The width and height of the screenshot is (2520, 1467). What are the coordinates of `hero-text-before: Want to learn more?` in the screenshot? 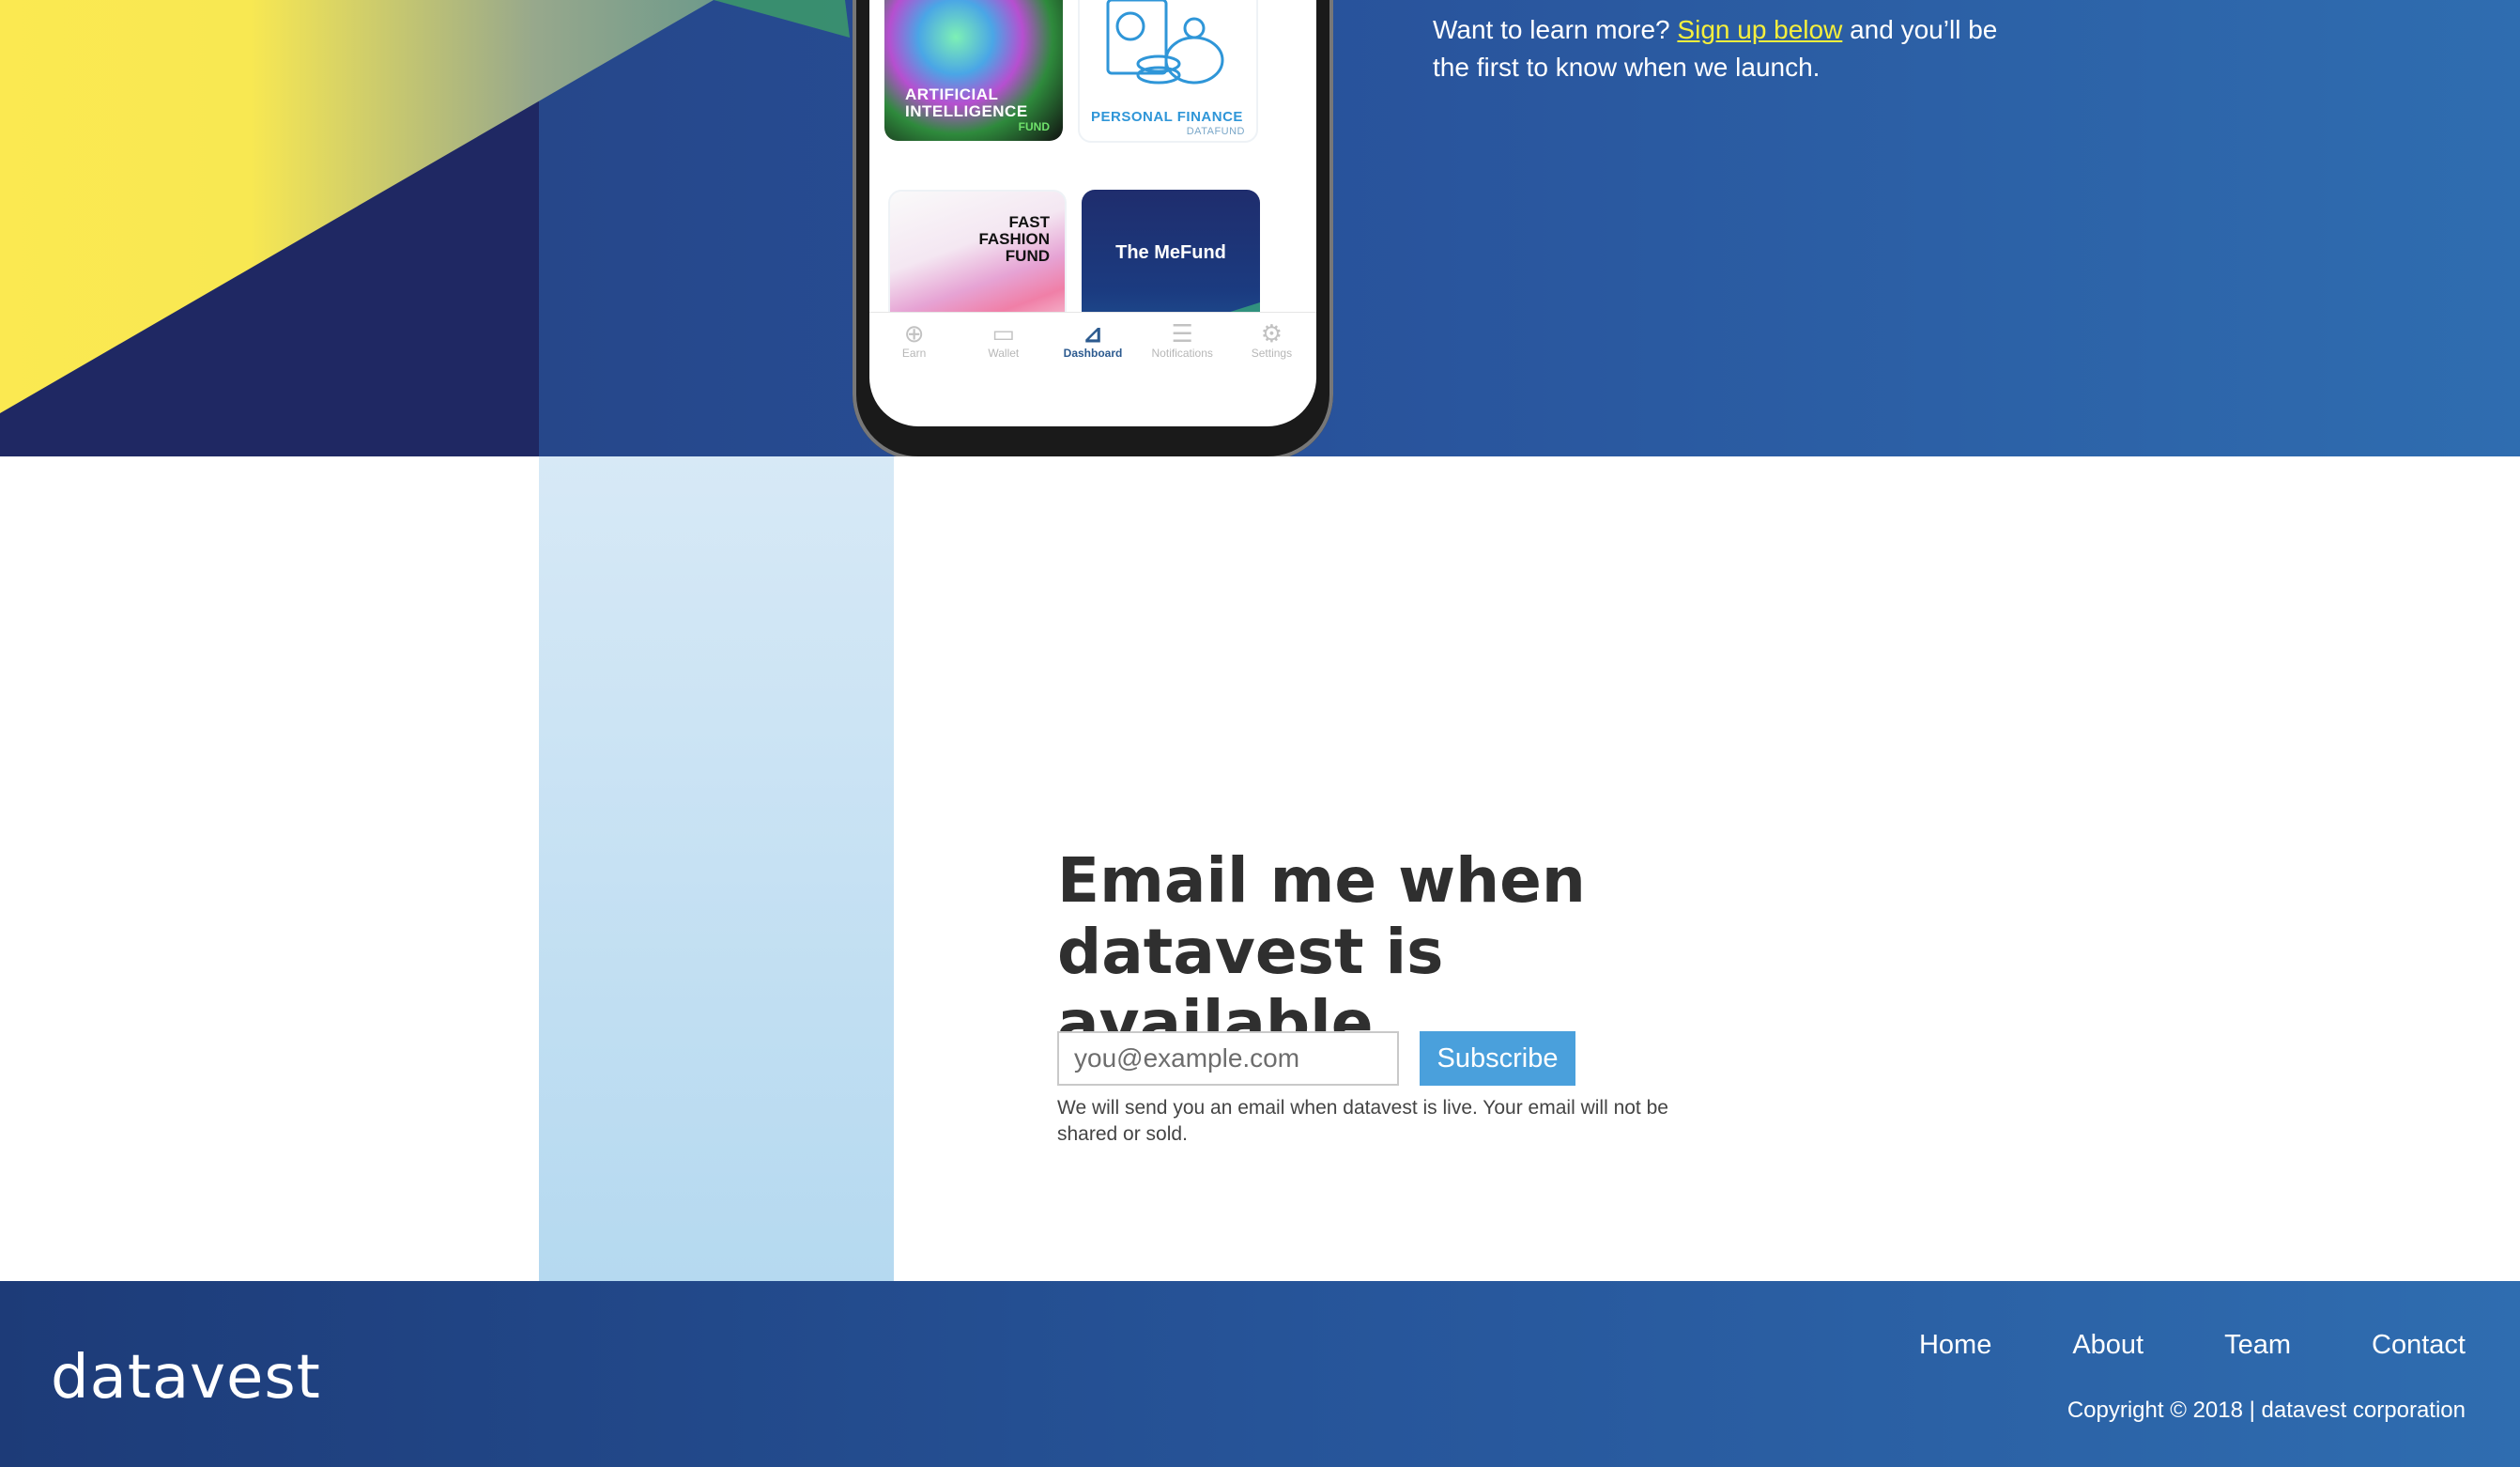 It's located at (1551, 29).